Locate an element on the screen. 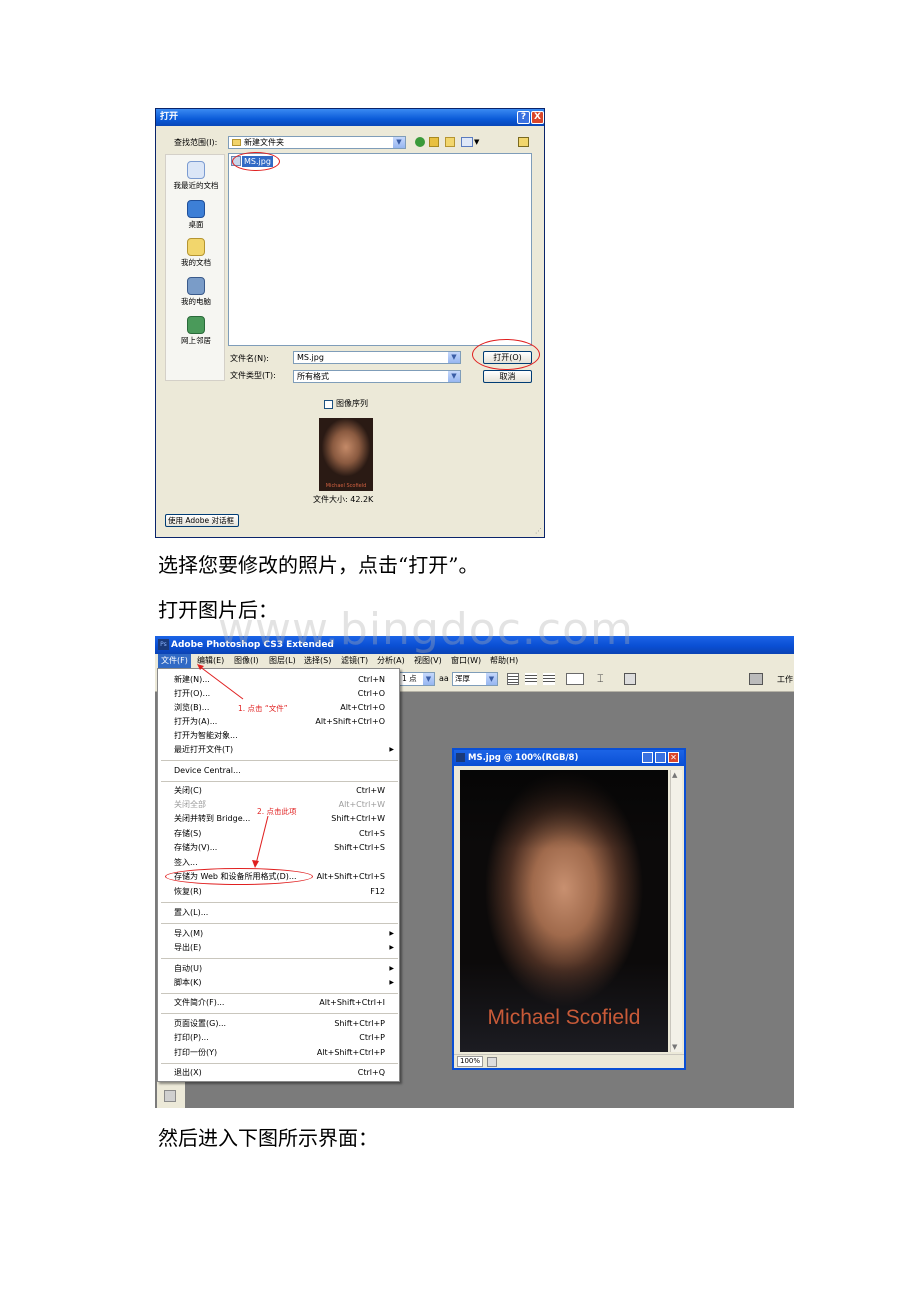 The image size is (920, 1302). look-in-select: 新建文件夹 ▼ is located at coordinates (317, 142).